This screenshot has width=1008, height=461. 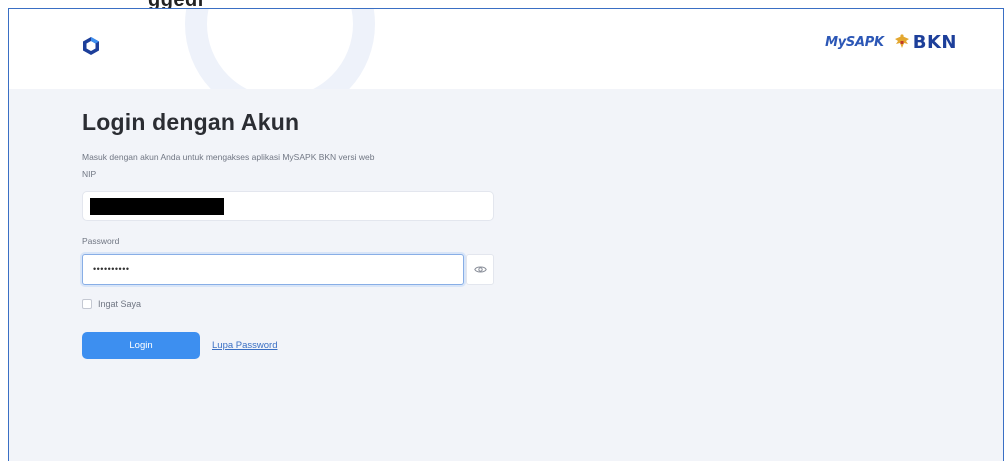 I want to click on login-button: Login, so click(x=141, y=345).